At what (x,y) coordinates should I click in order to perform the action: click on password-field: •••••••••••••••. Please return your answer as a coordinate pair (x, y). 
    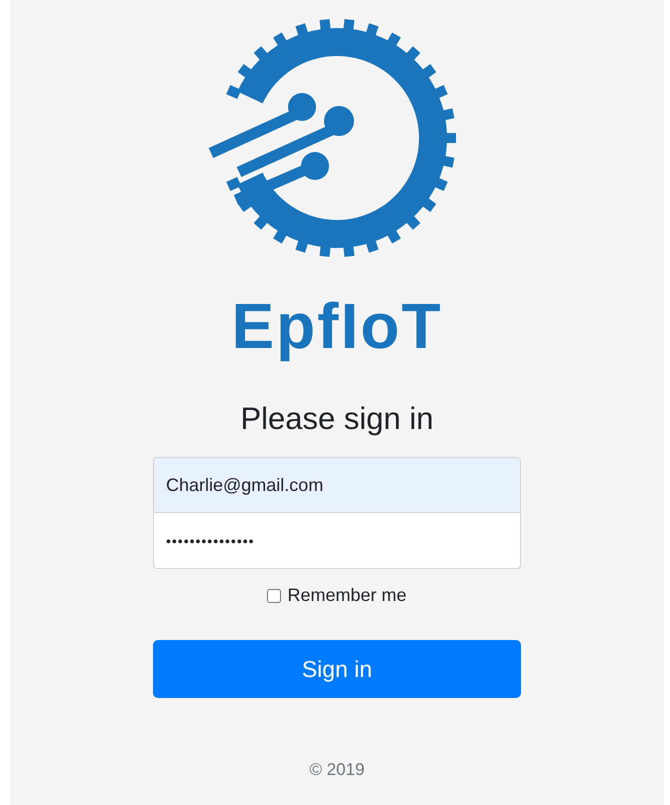
    Looking at the image, I should click on (337, 541).